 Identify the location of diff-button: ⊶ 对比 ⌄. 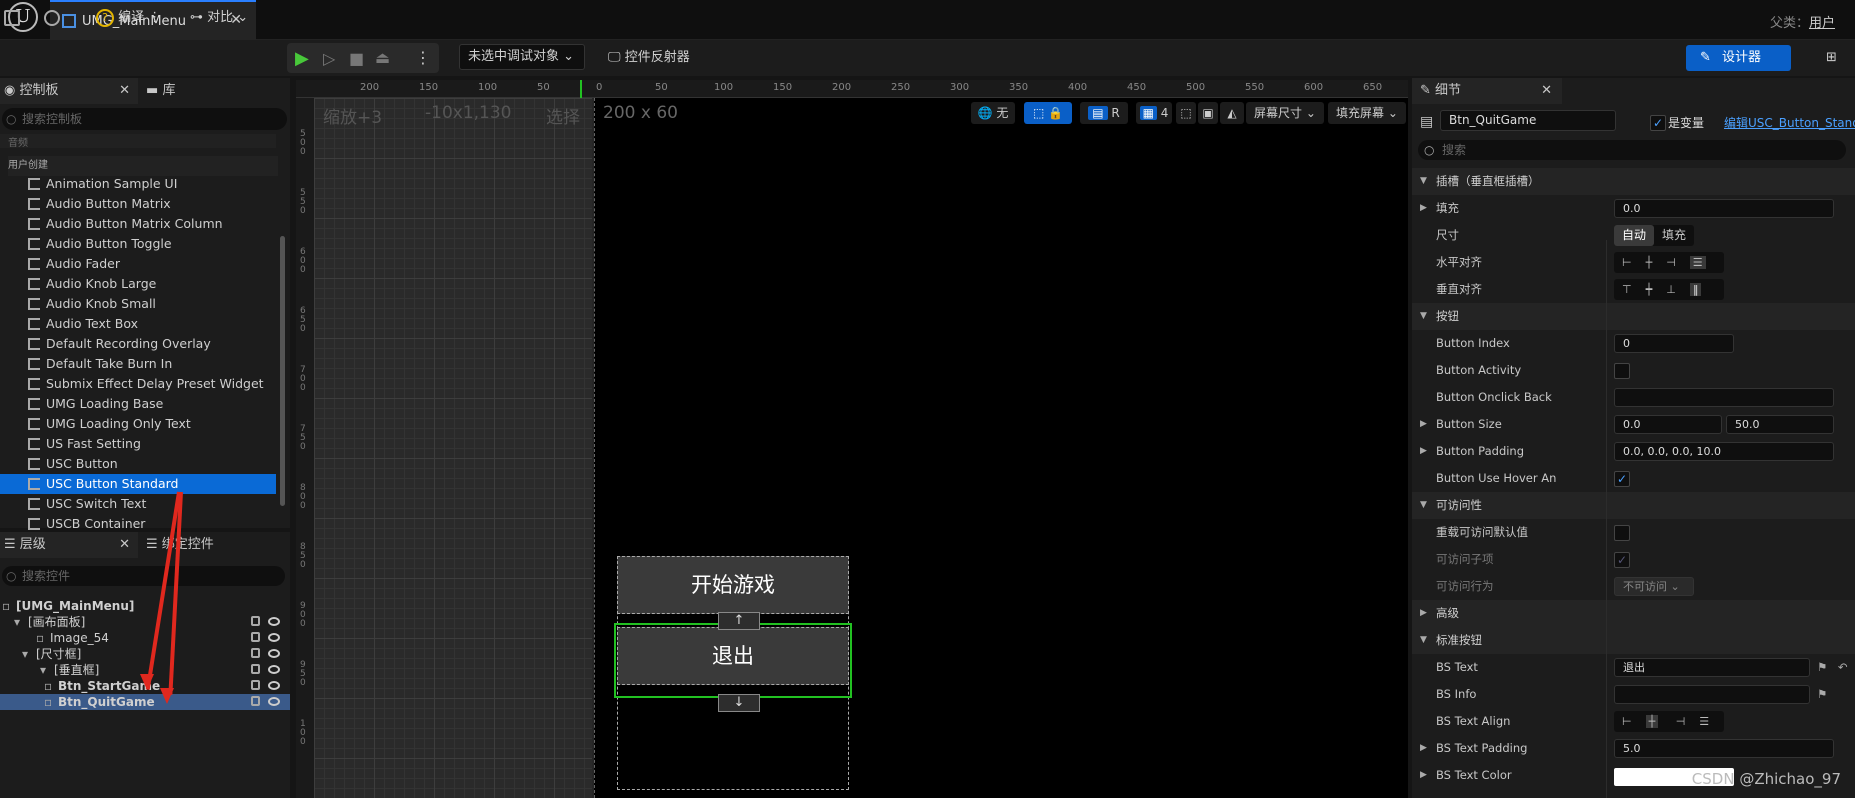
(219, 18).